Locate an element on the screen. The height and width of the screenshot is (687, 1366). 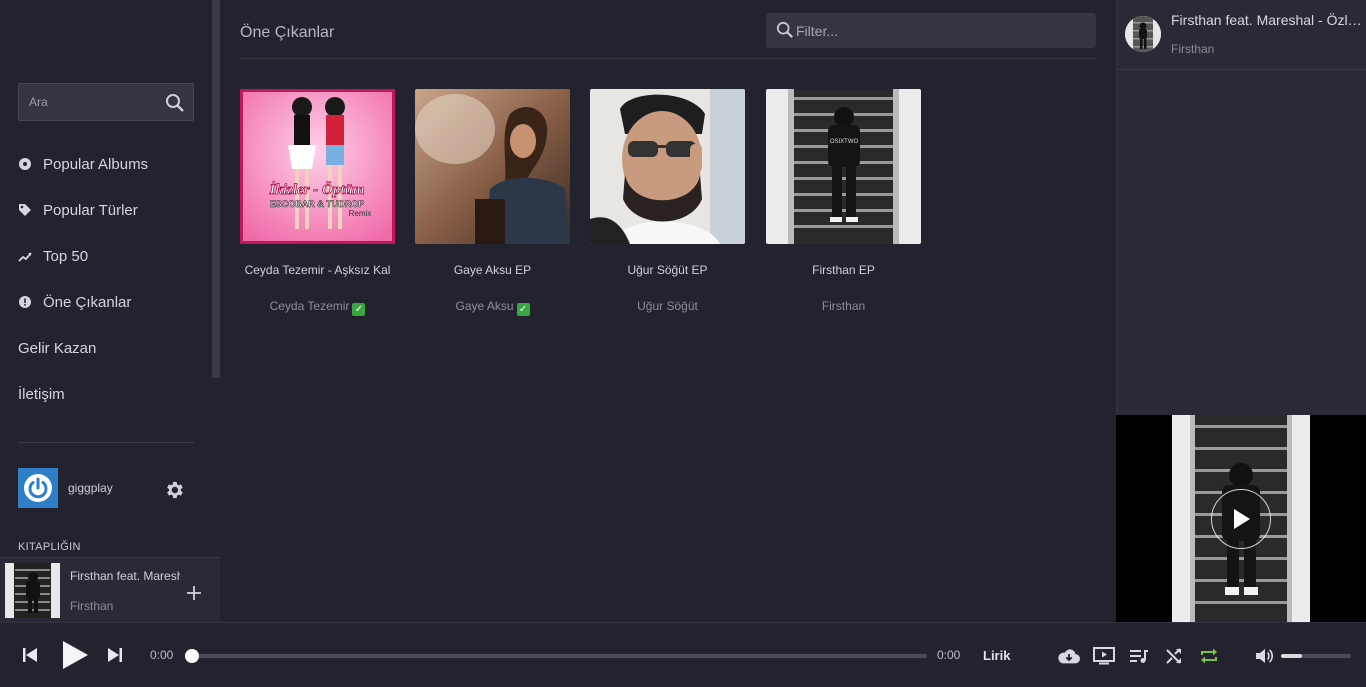
add-to-library-button is located at coordinates (194, 594).